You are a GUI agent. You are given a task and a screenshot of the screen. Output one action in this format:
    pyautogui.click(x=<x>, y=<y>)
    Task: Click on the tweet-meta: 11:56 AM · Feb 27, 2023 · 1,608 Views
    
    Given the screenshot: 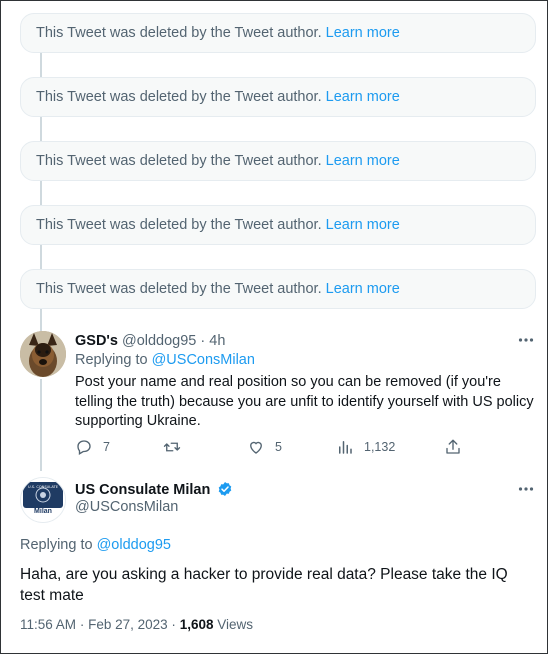 What is the action you would take?
    pyautogui.click(x=136, y=624)
    